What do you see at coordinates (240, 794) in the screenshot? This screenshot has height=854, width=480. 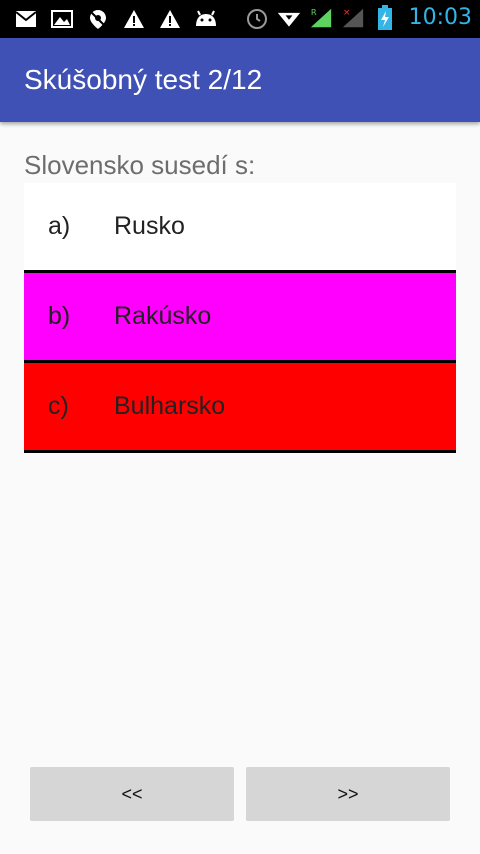 I see `navigation-bar: << >>` at bounding box center [240, 794].